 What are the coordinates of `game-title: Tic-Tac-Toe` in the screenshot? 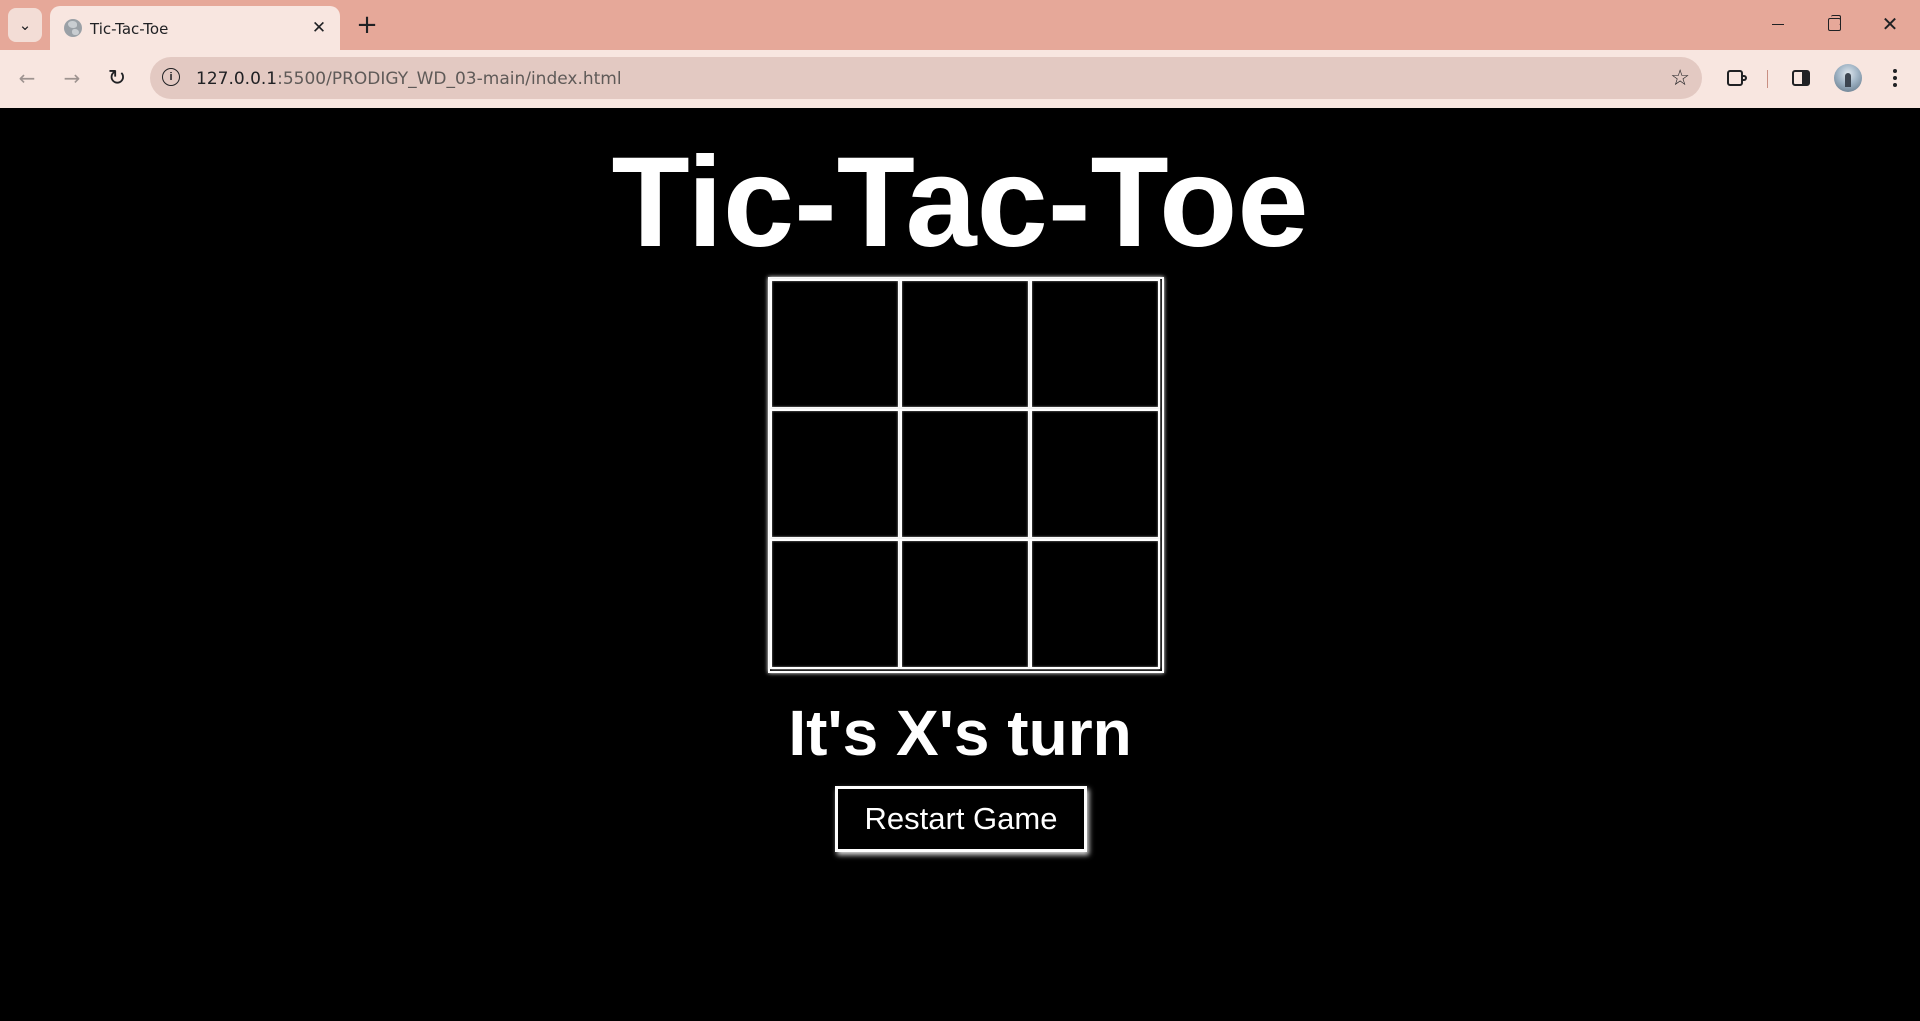 It's located at (960, 202).